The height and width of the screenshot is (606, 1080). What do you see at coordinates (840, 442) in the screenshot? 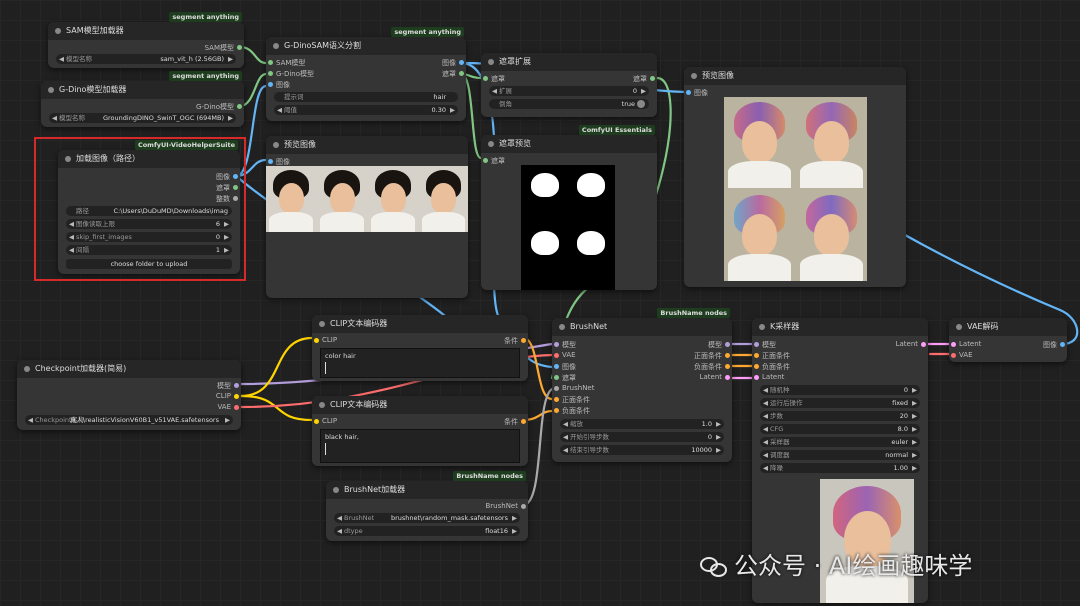
I see `sampler-select: ◀ 采样器 euler ▶` at bounding box center [840, 442].